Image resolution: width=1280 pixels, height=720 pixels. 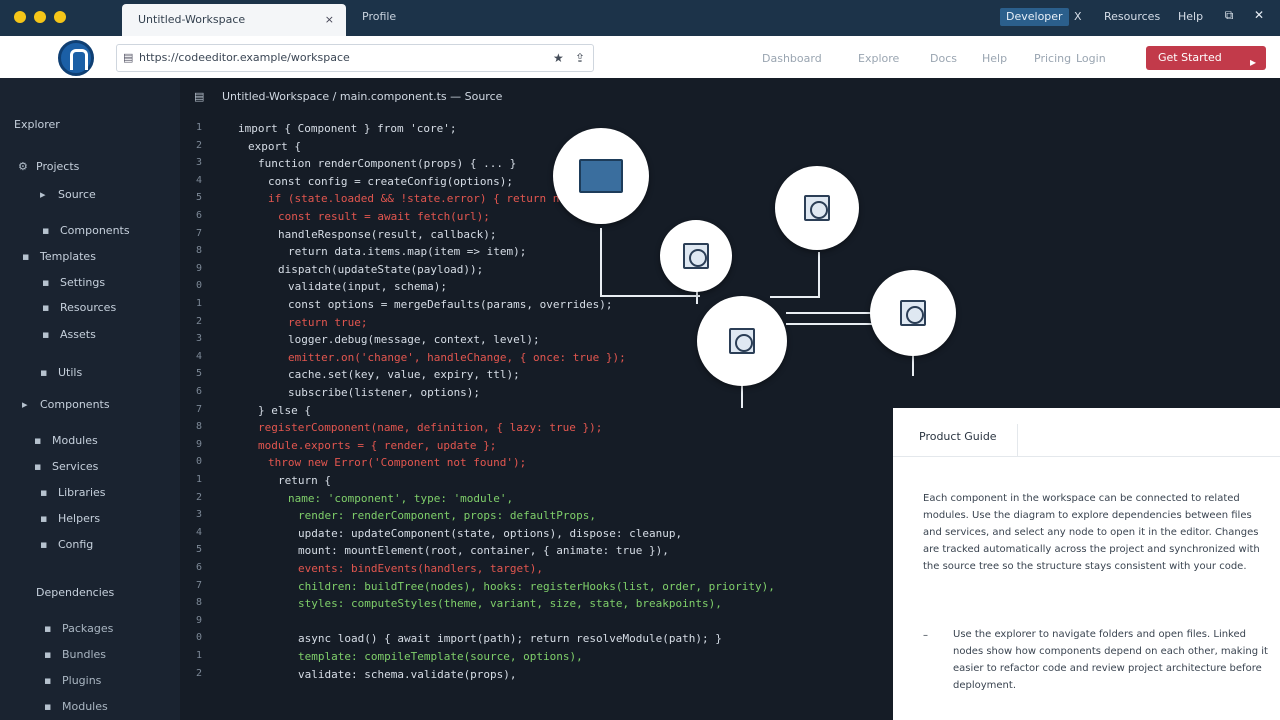 I want to click on sidebar-dependency-item: ▪ Bundles, so click(x=75, y=654).